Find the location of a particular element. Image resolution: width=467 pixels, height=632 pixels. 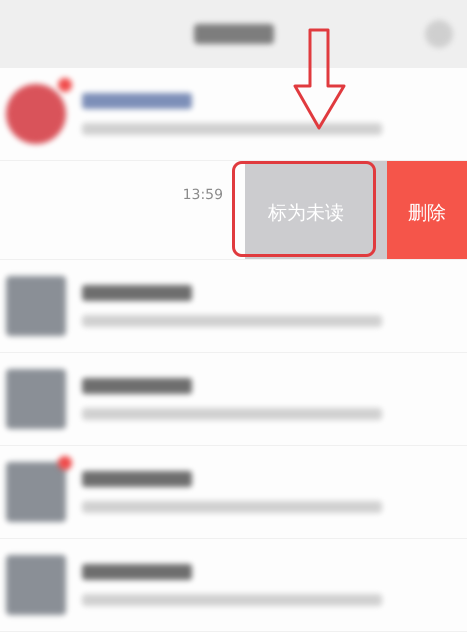

message-time: 13:59 is located at coordinates (202, 195).